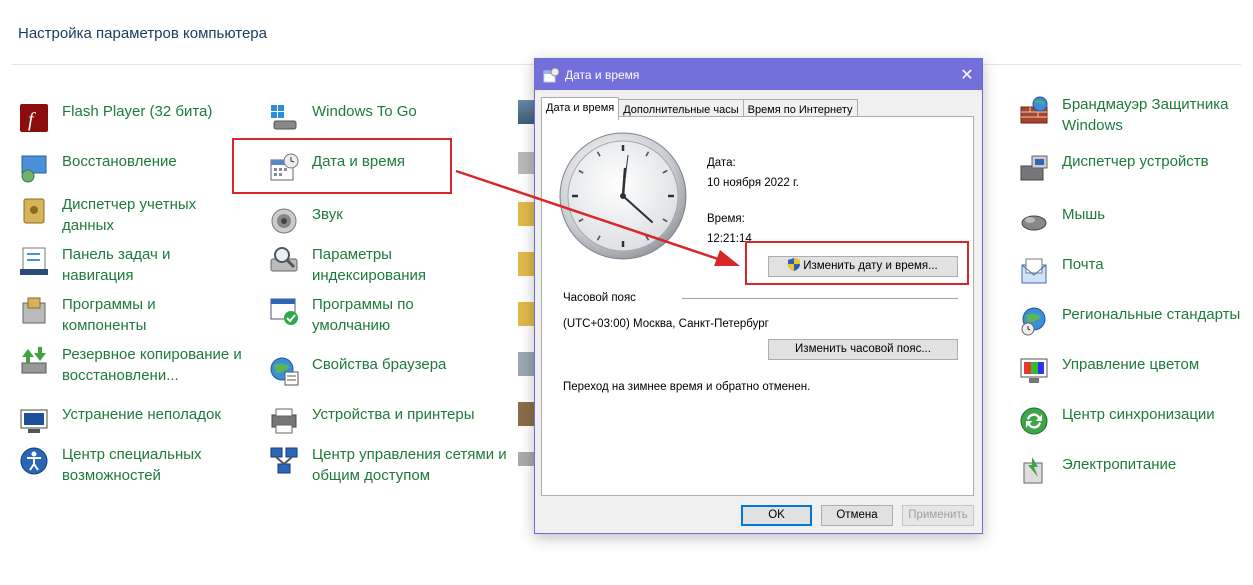 This screenshot has height=585, width=1253. Describe the element at coordinates (1130, 115) in the screenshot. I see `cp-item-firewall: Брандмауэр Защитника Windows` at that location.